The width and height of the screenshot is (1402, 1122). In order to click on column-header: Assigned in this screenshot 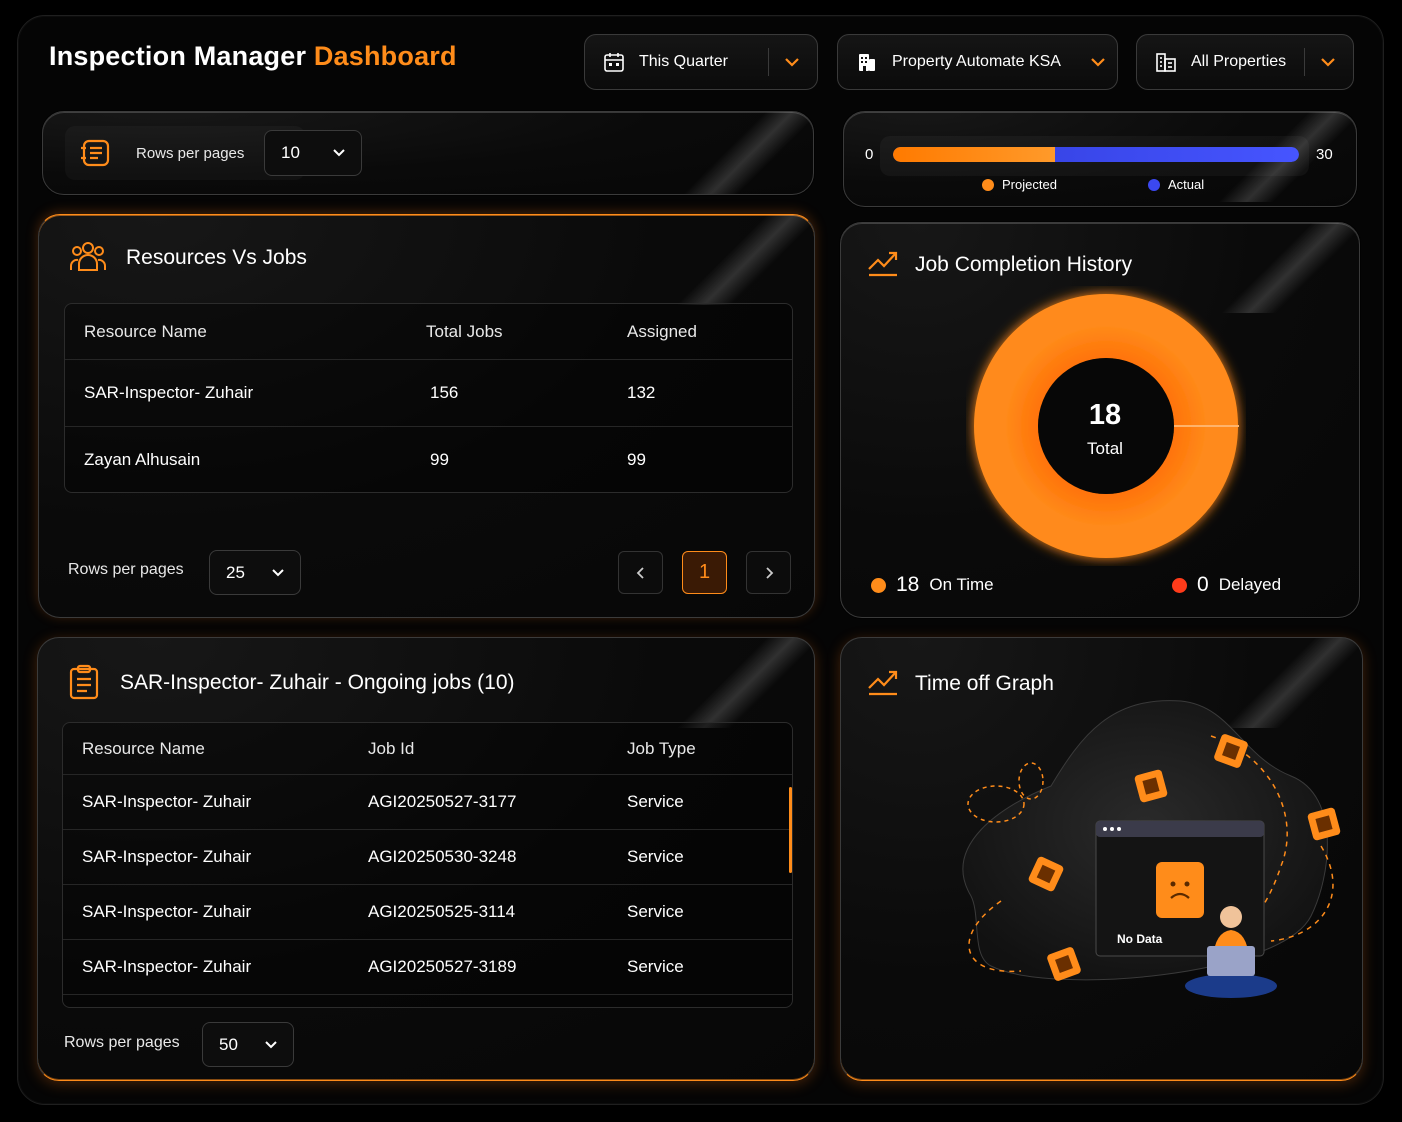, I will do `click(662, 331)`.